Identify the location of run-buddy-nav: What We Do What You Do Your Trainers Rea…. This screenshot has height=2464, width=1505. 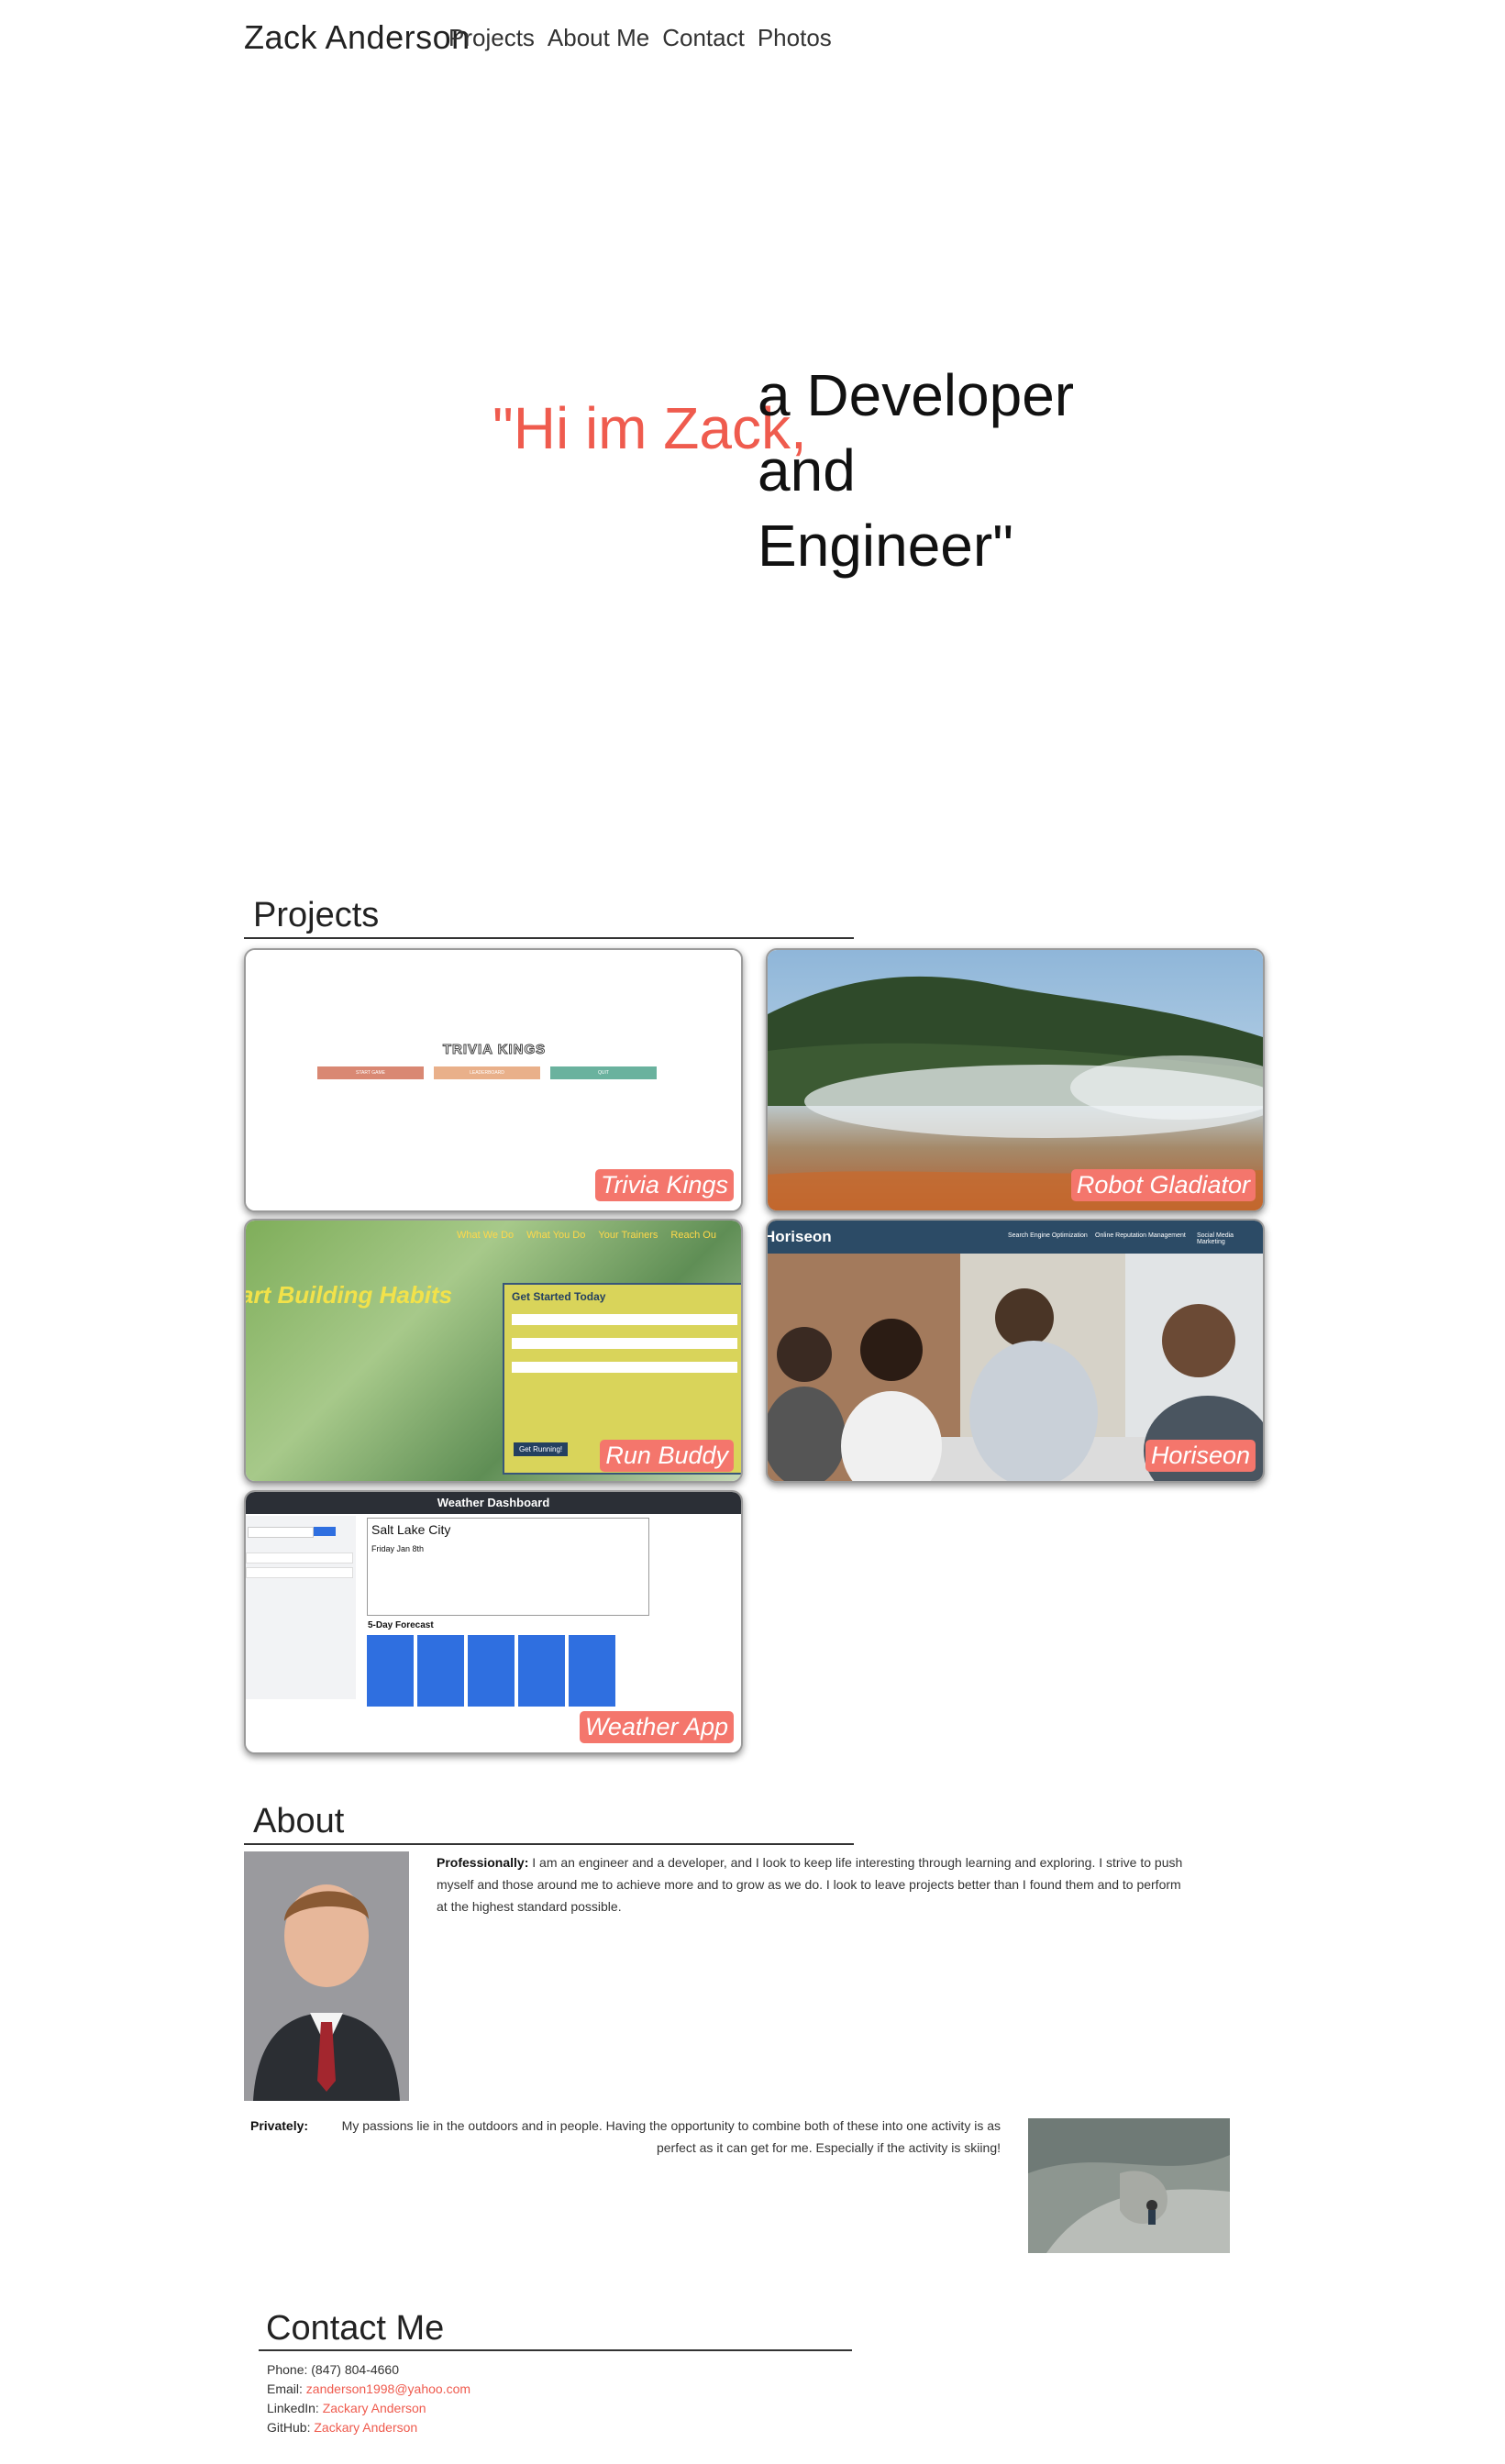
(586, 1235).